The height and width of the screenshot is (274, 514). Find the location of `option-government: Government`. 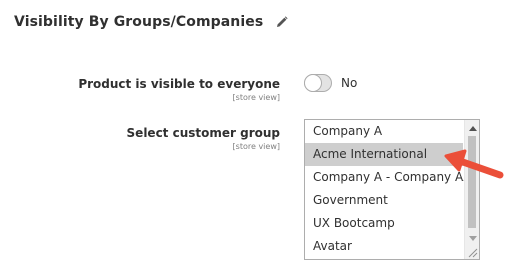

option-government: Government is located at coordinates (384, 200).